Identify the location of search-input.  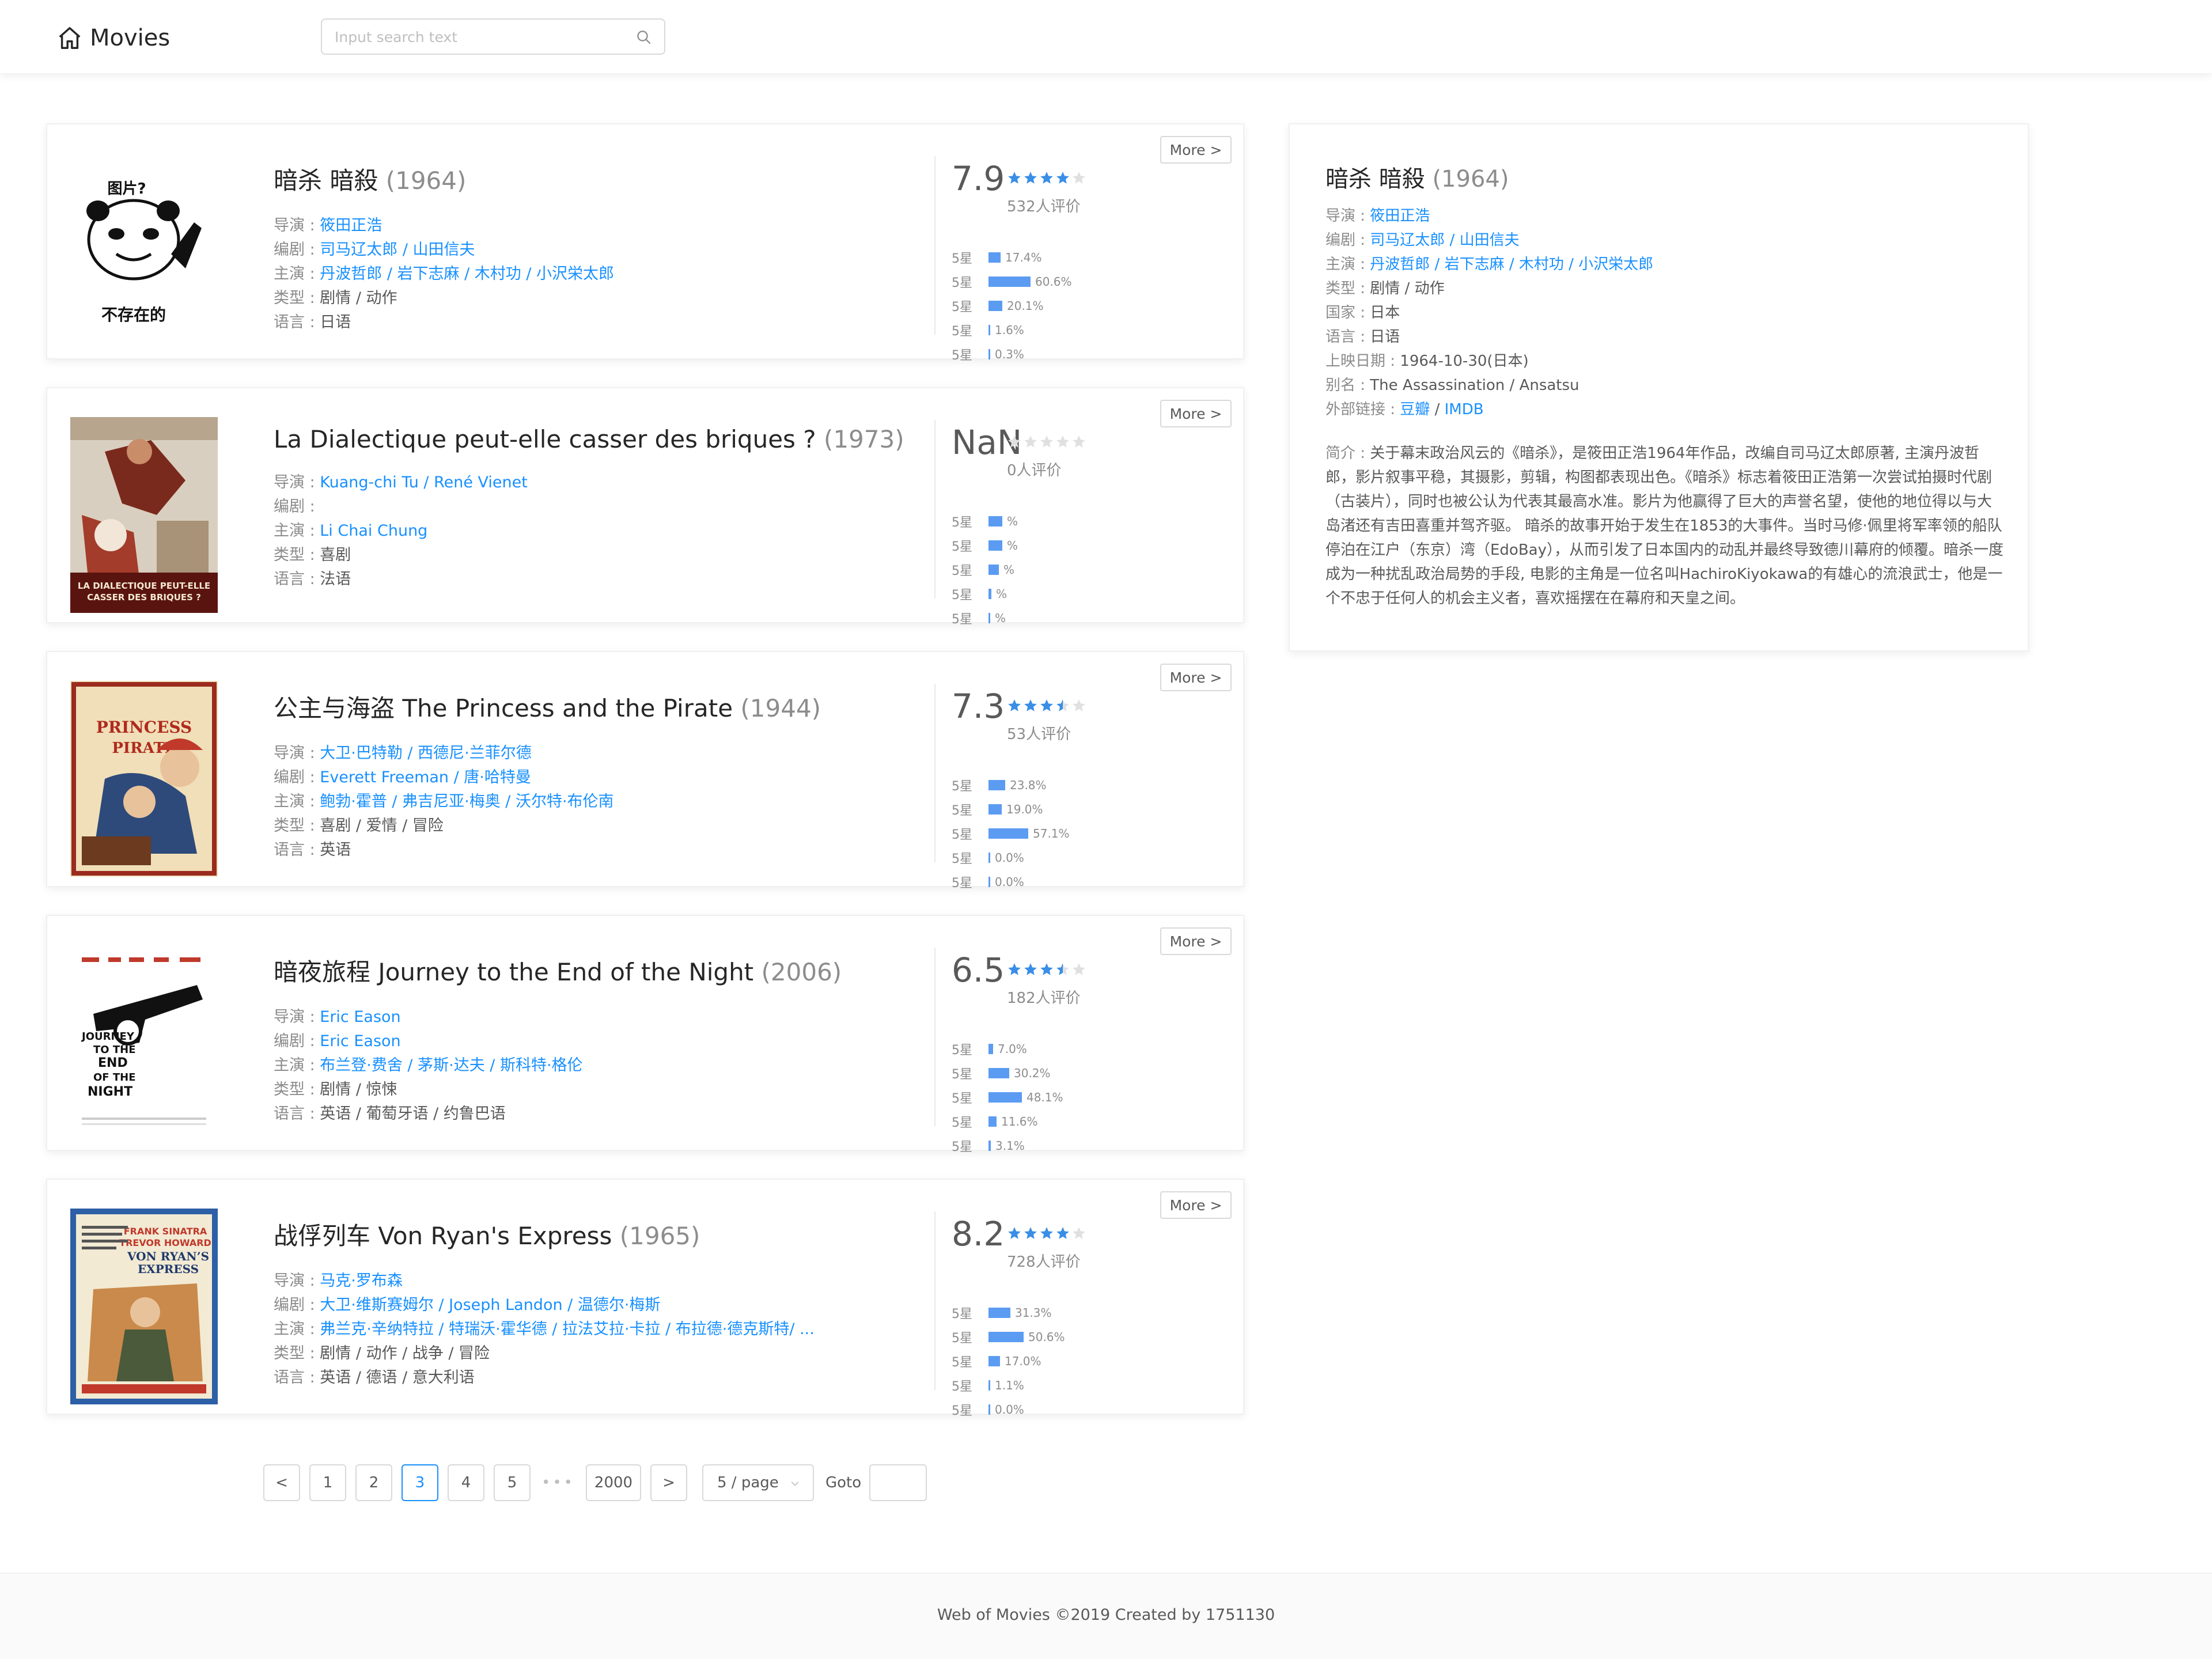
(479, 37).